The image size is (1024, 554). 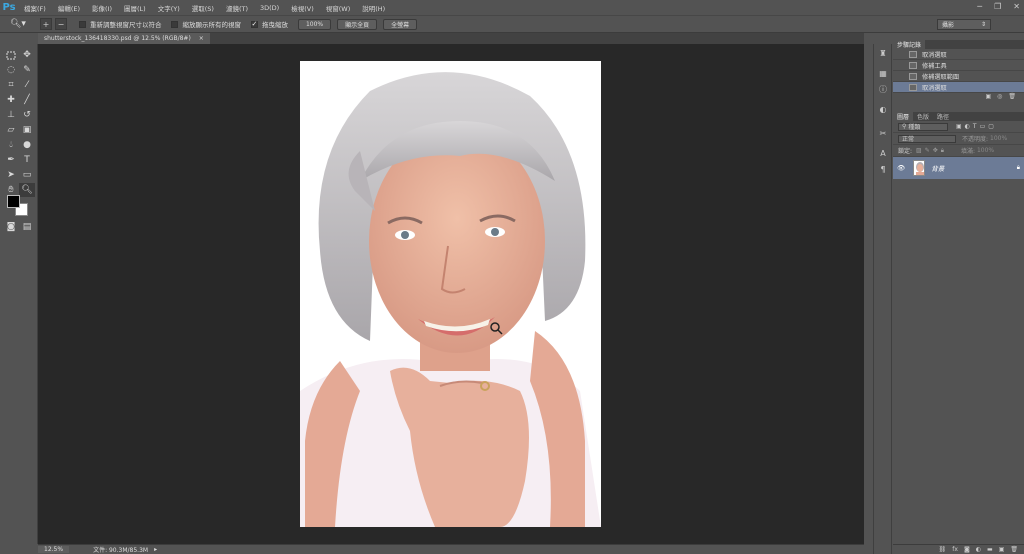 I want to click on quick-select-tool-icon: ✎, so click(x=27, y=70).